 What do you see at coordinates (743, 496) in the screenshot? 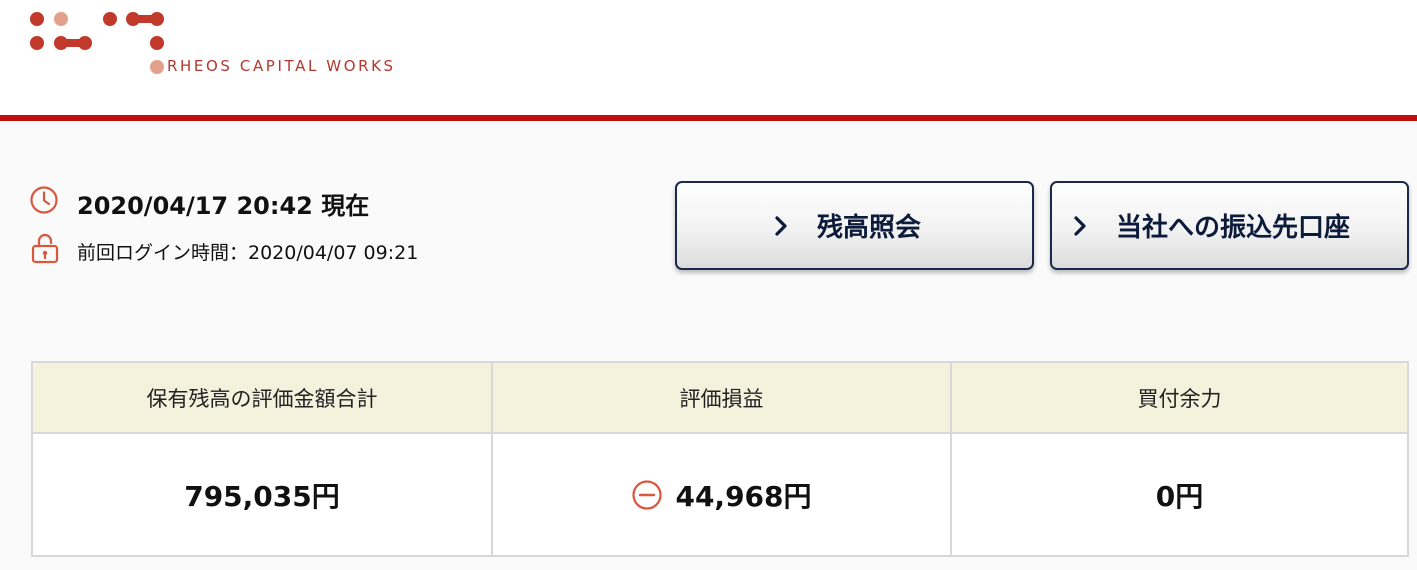
I see `unrealized-pnl-amount: 44,968円` at bounding box center [743, 496].